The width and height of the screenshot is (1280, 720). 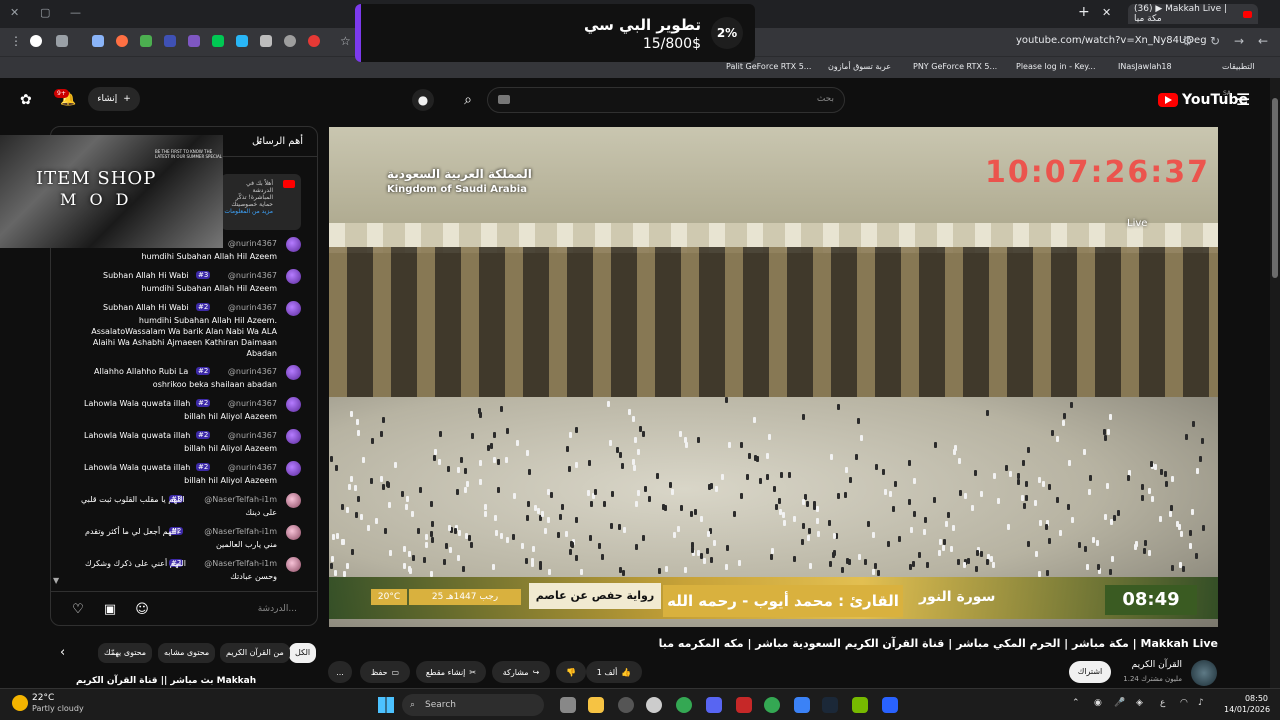 I want to click on channel-name: القرآن الكريم, so click(x=1157, y=665).